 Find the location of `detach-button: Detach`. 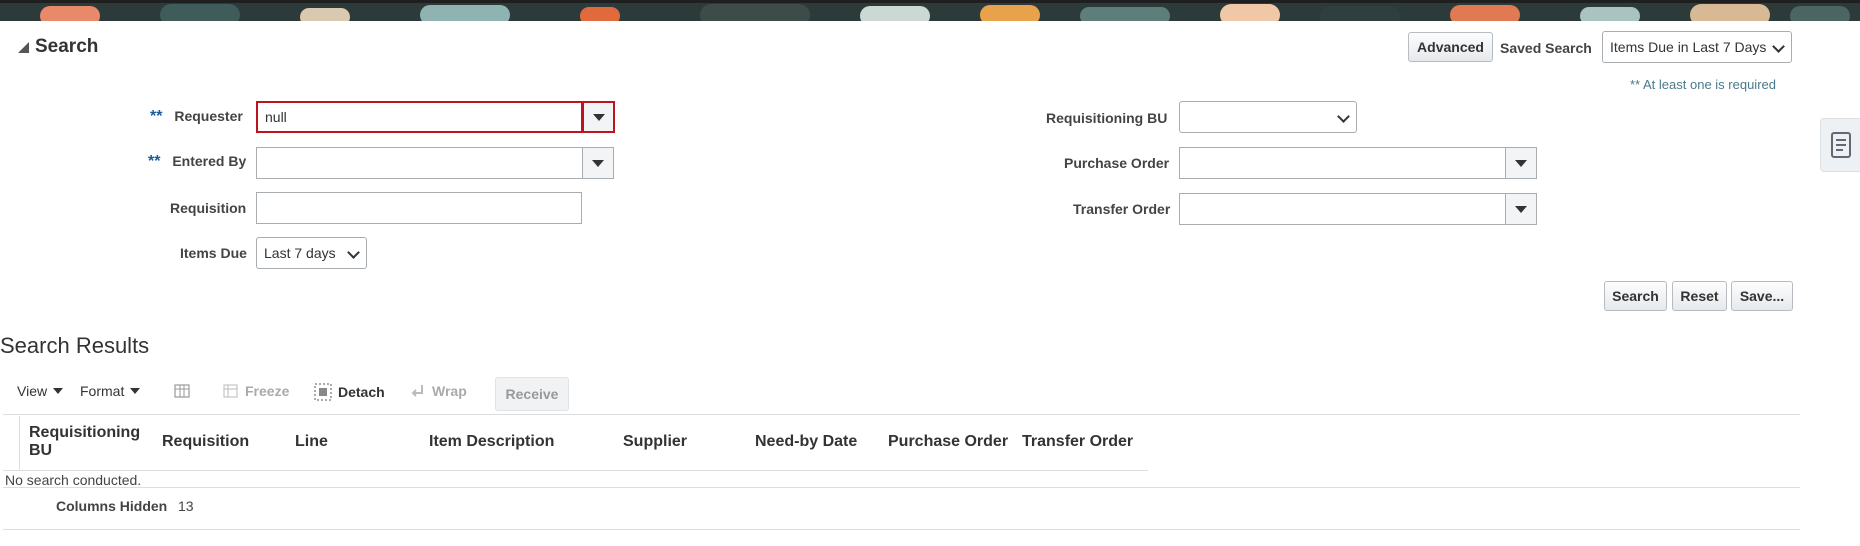

detach-button: Detach is located at coordinates (349, 392).